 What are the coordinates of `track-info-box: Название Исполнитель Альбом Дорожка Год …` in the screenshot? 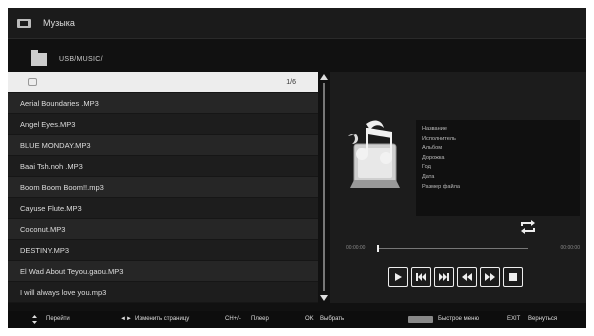 It's located at (498, 168).